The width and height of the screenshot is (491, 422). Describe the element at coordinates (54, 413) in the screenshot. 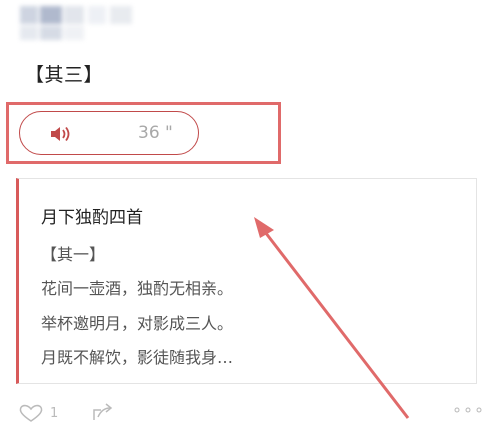

I see `like-count: 1` at that location.